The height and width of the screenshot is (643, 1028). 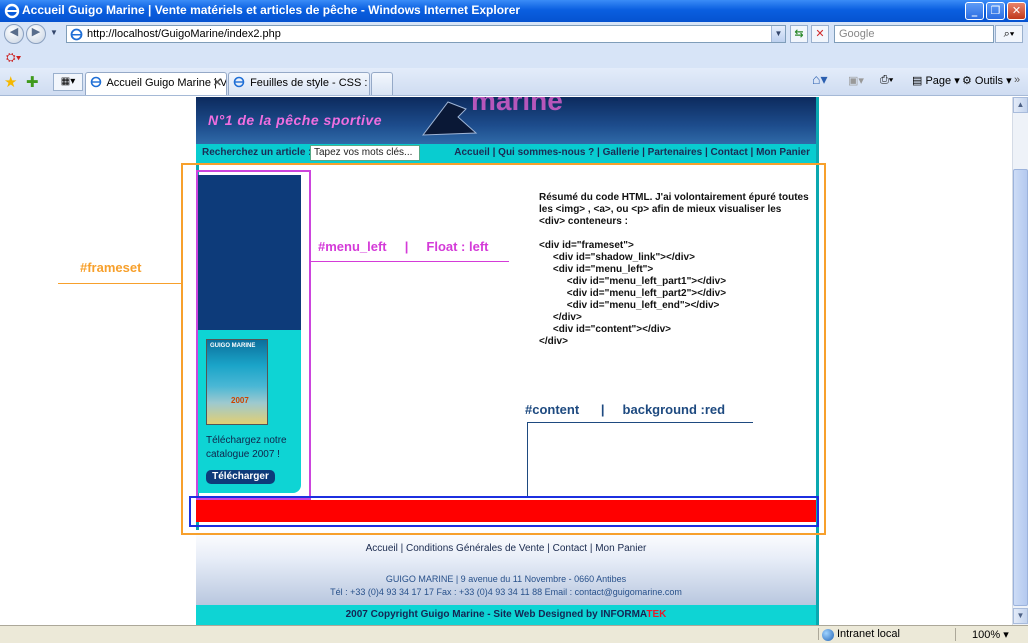 What do you see at coordinates (514, 57) in the screenshot?
I see `links-toolbar: ⛭▾` at bounding box center [514, 57].